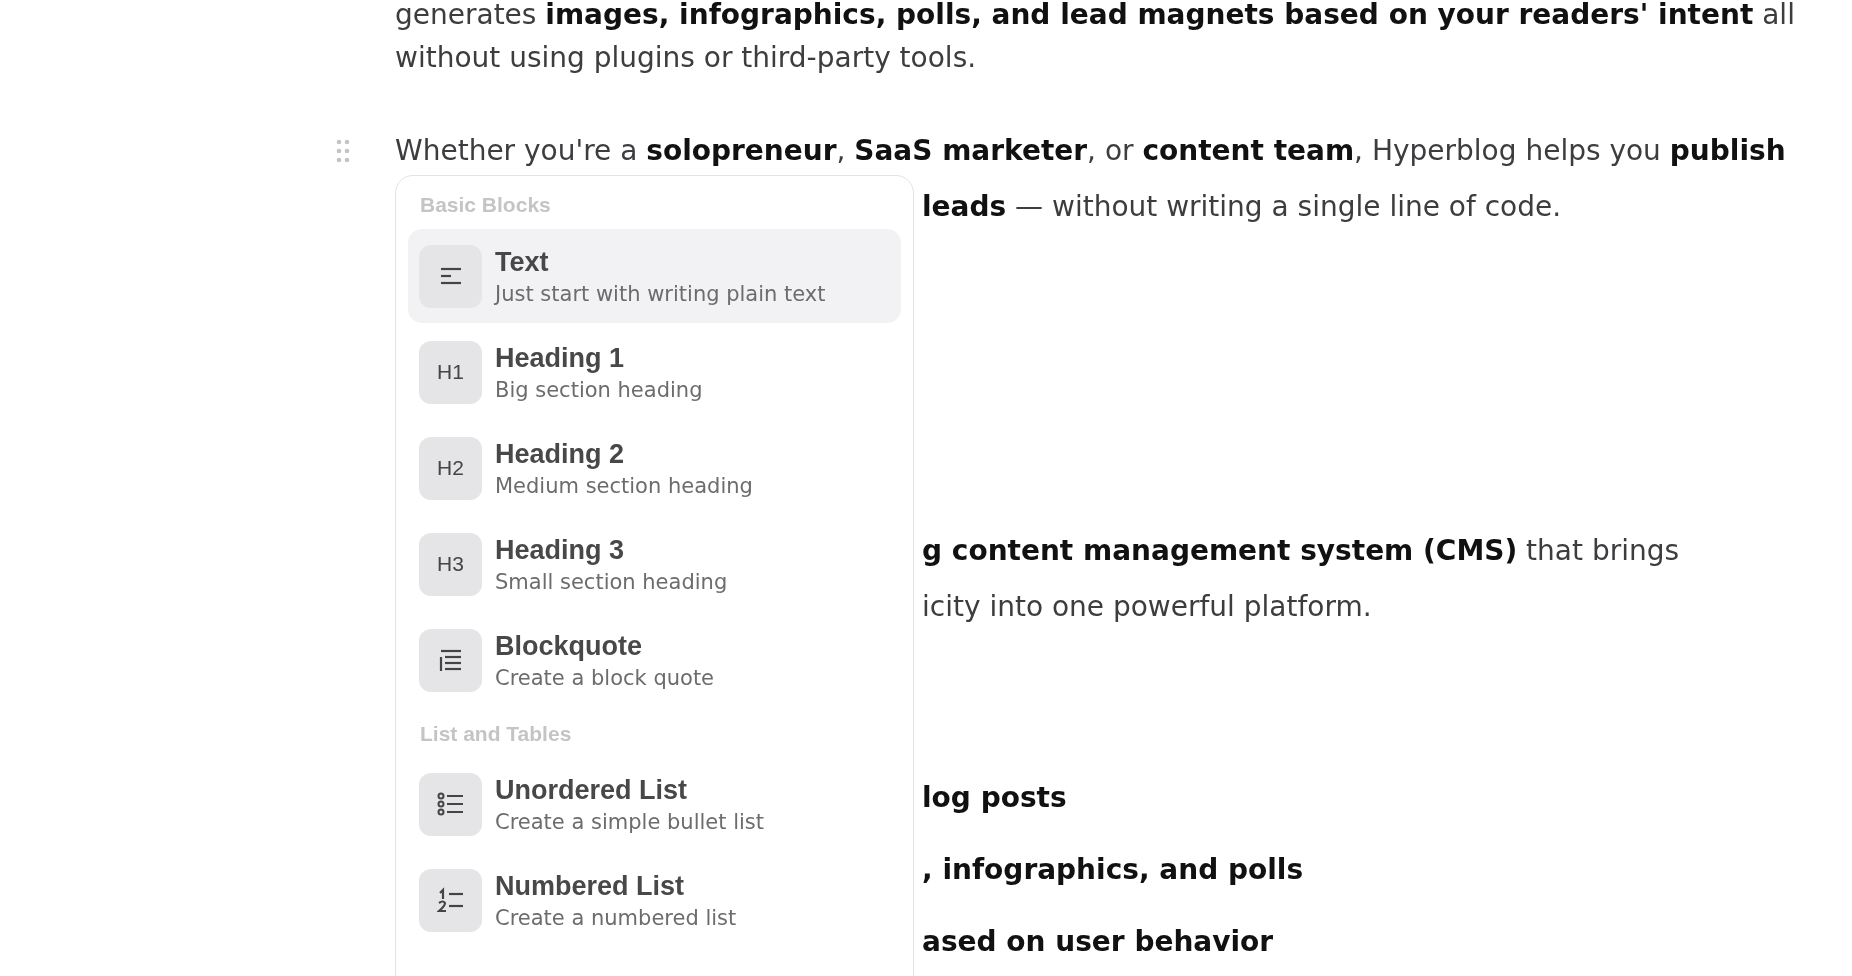 The height and width of the screenshot is (976, 1852). What do you see at coordinates (590, 886) in the screenshot?
I see `menu-item-title: Numbered List` at bounding box center [590, 886].